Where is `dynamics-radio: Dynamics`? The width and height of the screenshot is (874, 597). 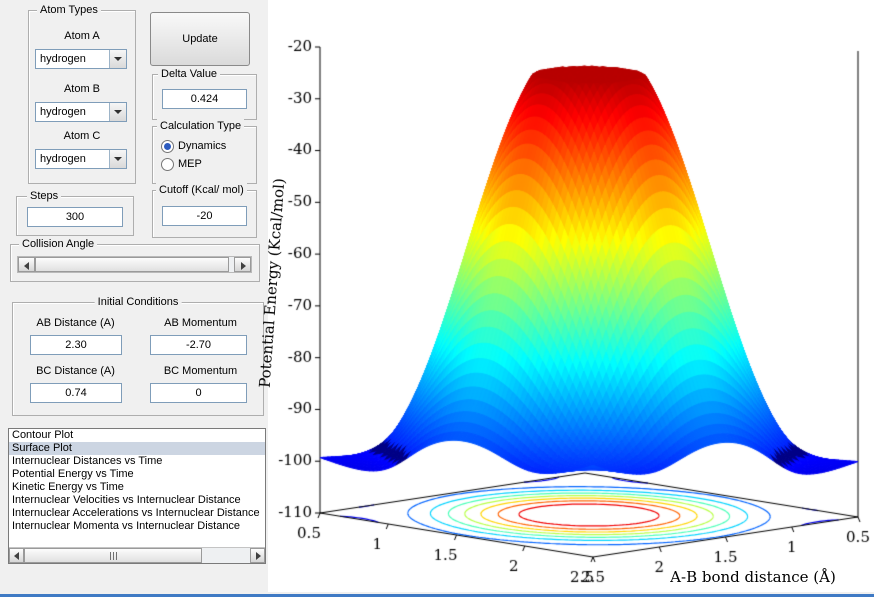 dynamics-radio: Dynamics is located at coordinates (193, 146).